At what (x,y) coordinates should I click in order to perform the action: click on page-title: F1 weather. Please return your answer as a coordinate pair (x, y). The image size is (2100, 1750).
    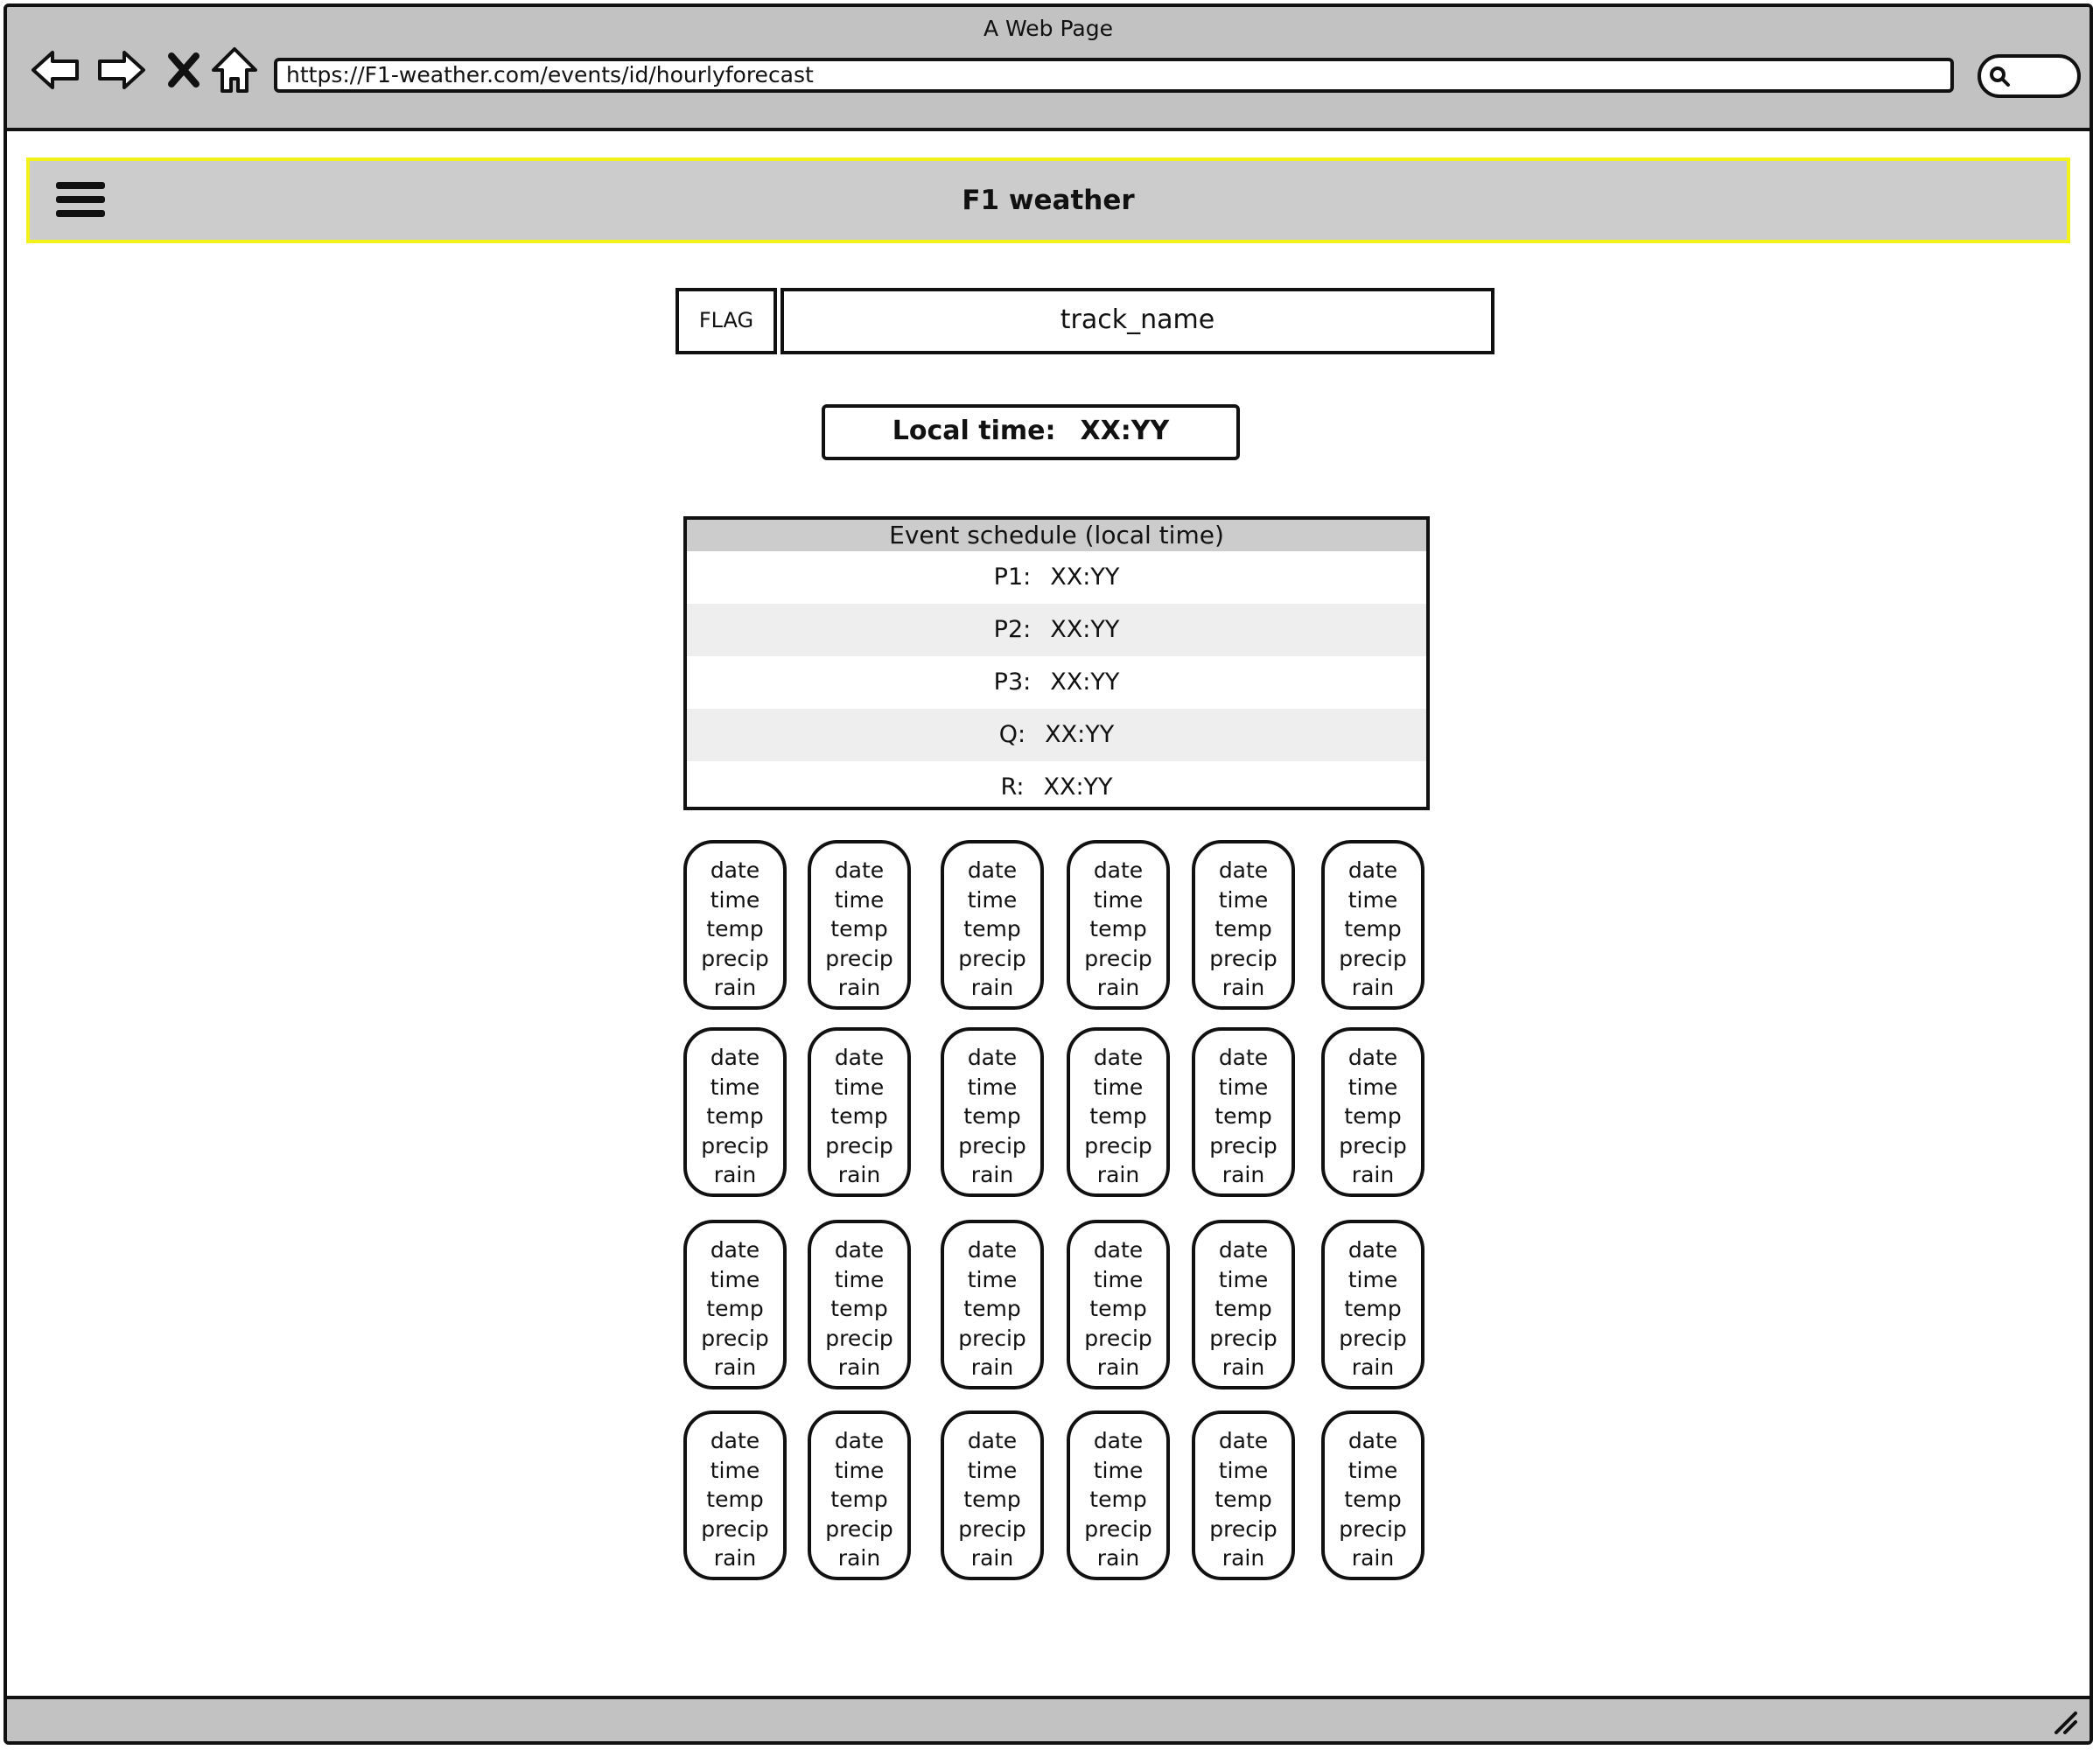
    Looking at the image, I should click on (1048, 200).